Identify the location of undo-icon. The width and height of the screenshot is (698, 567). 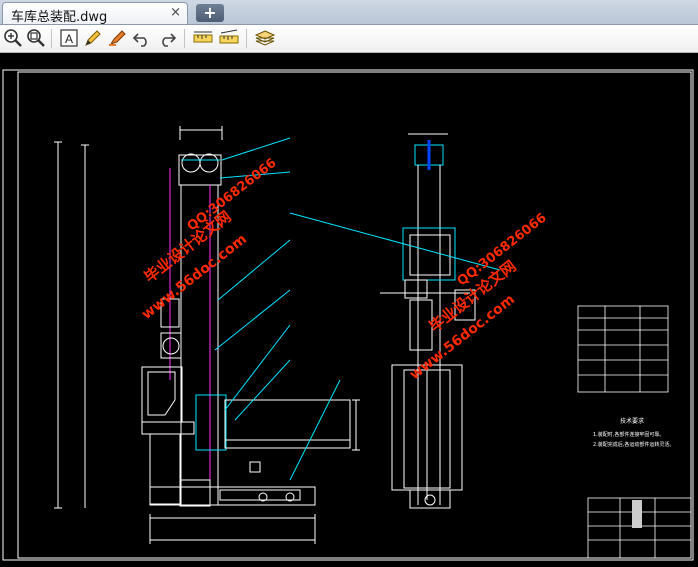
(142, 38).